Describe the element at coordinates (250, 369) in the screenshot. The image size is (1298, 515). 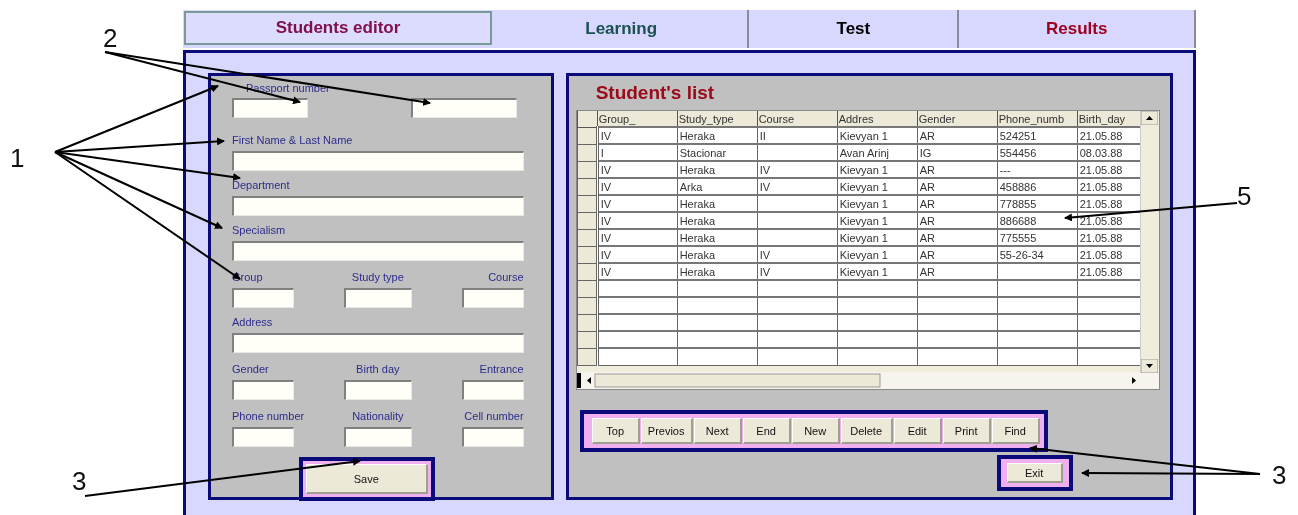
I see `field-label: Gender` at that location.